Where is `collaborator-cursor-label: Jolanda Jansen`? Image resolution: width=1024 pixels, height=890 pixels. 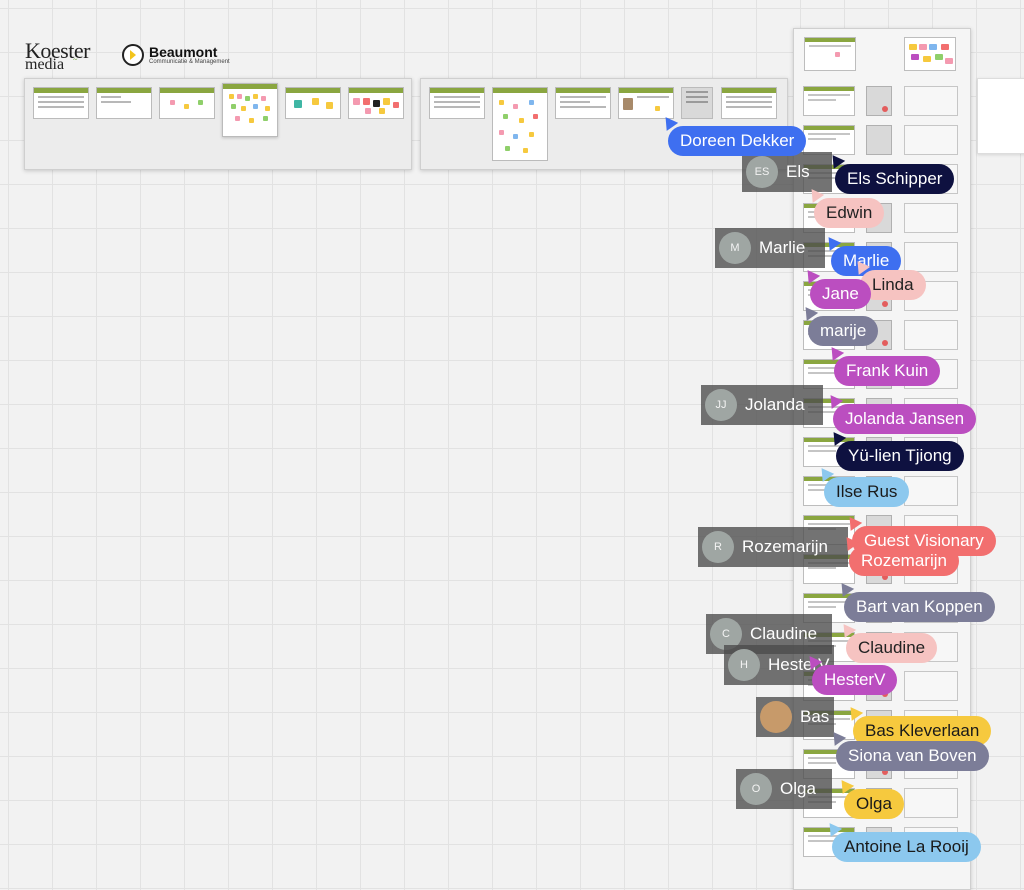
collaborator-cursor-label: Jolanda Jansen is located at coordinates (905, 419).